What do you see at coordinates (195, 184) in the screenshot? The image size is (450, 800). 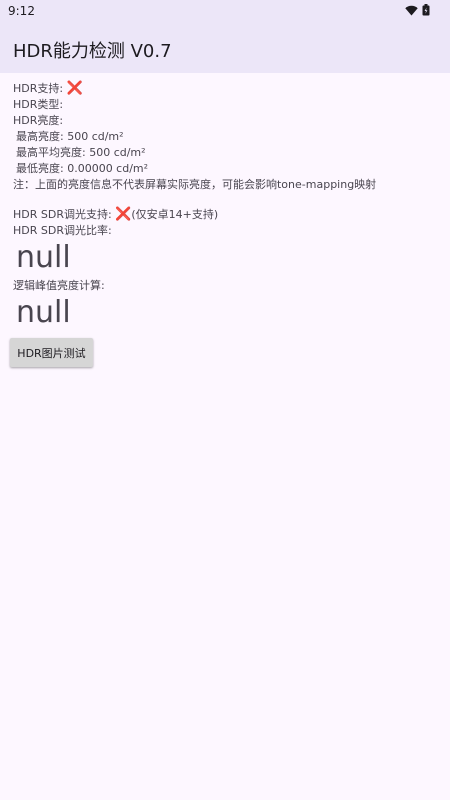 I see `brightness-note: 注：上面的亮度信息不代表屏幕实际亮度，可能会影响tone-mapping映射` at bounding box center [195, 184].